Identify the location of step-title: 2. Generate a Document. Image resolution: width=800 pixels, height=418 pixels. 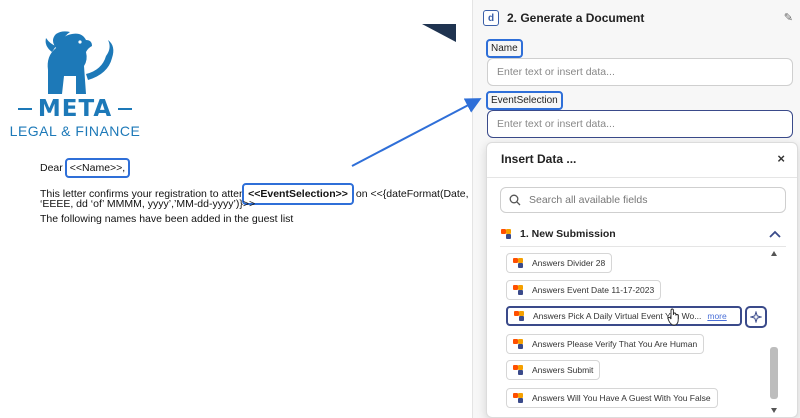
(576, 18).